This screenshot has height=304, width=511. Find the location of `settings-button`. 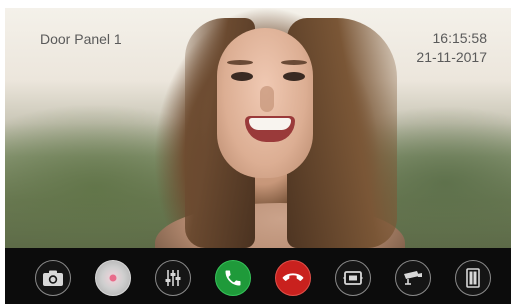

settings-button is located at coordinates (173, 278).